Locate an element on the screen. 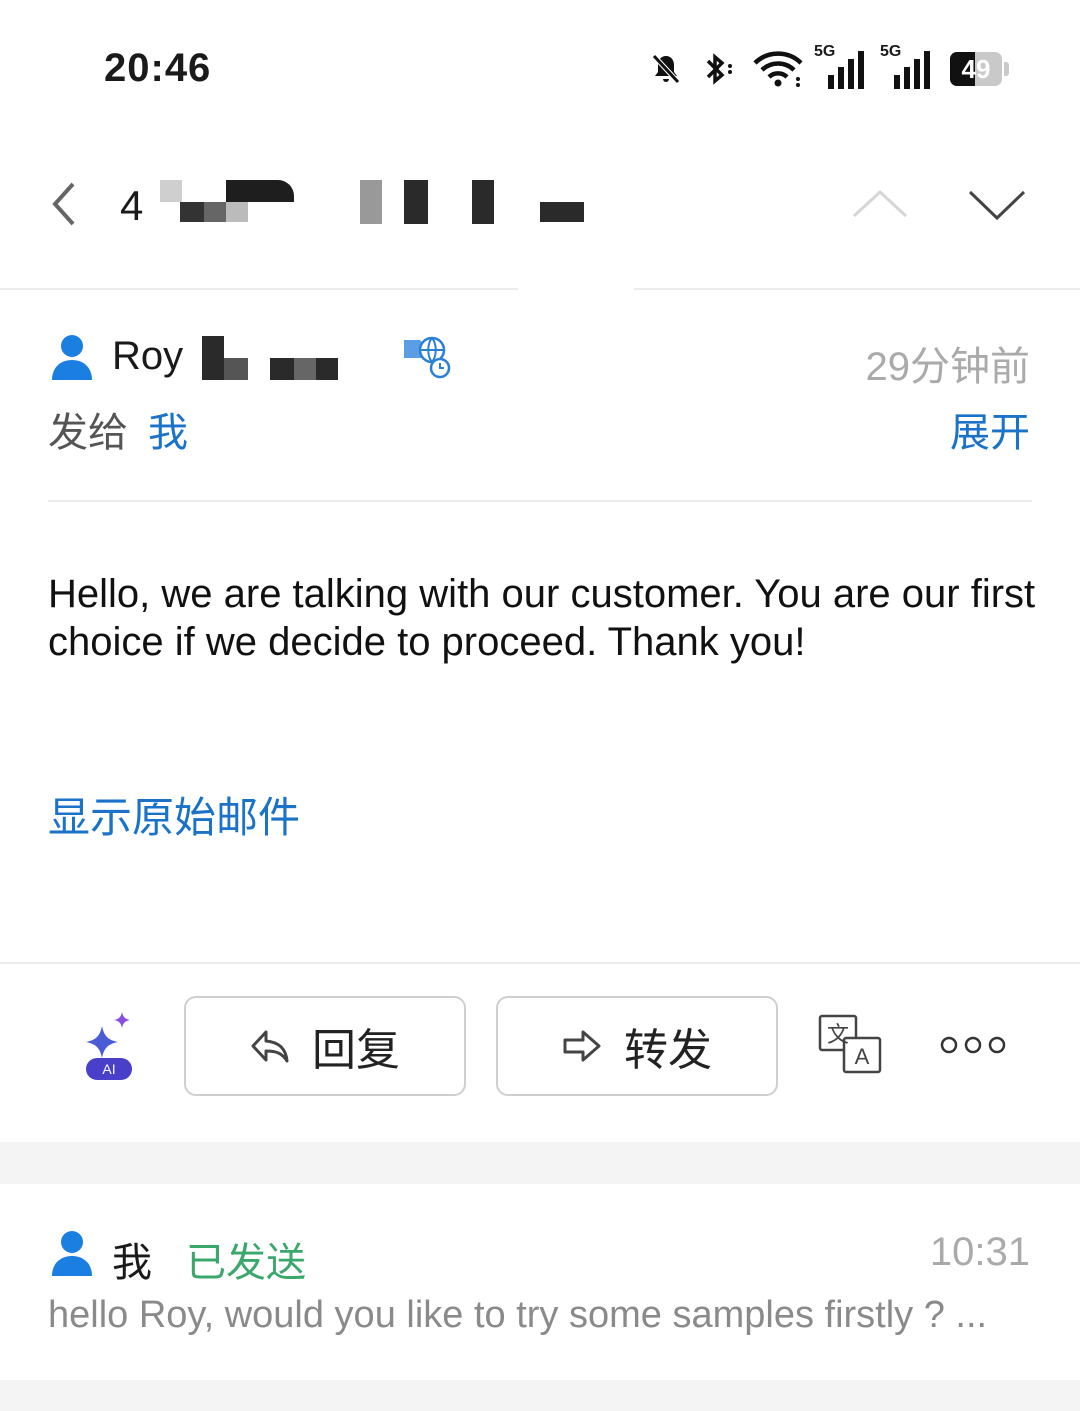 The image size is (1080, 1411). forward-label: 转发 is located at coordinates (668, 1050).